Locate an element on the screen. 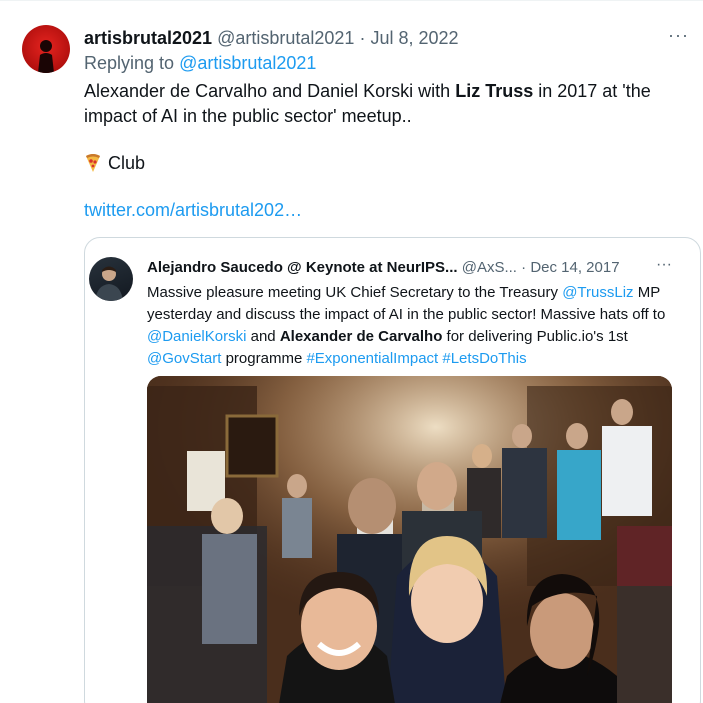 The image size is (703, 703). quote-author-avatar is located at coordinates (111, 279).